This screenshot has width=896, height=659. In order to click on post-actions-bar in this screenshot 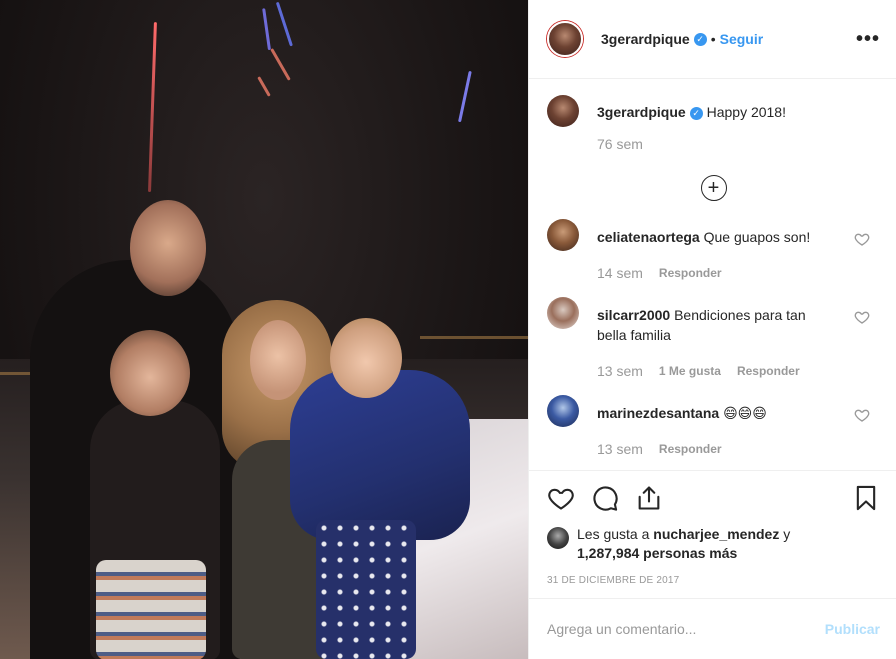, I will do `click(712, 498)`.